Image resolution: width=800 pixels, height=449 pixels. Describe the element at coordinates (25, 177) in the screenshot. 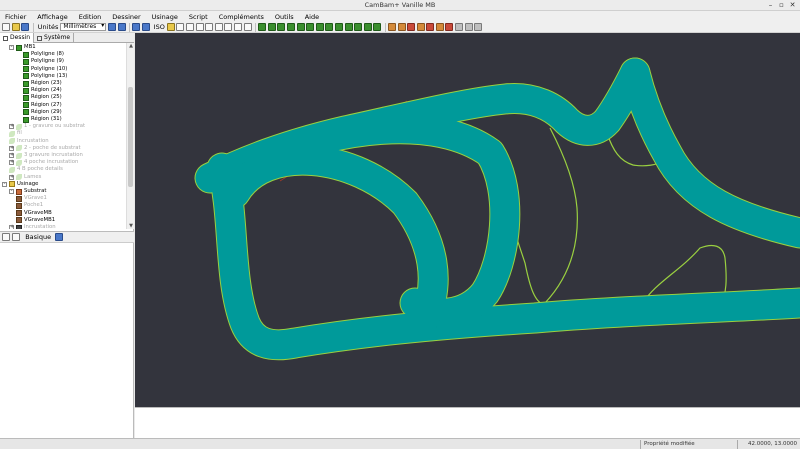

I see `tree-item: + Lames` at that location.